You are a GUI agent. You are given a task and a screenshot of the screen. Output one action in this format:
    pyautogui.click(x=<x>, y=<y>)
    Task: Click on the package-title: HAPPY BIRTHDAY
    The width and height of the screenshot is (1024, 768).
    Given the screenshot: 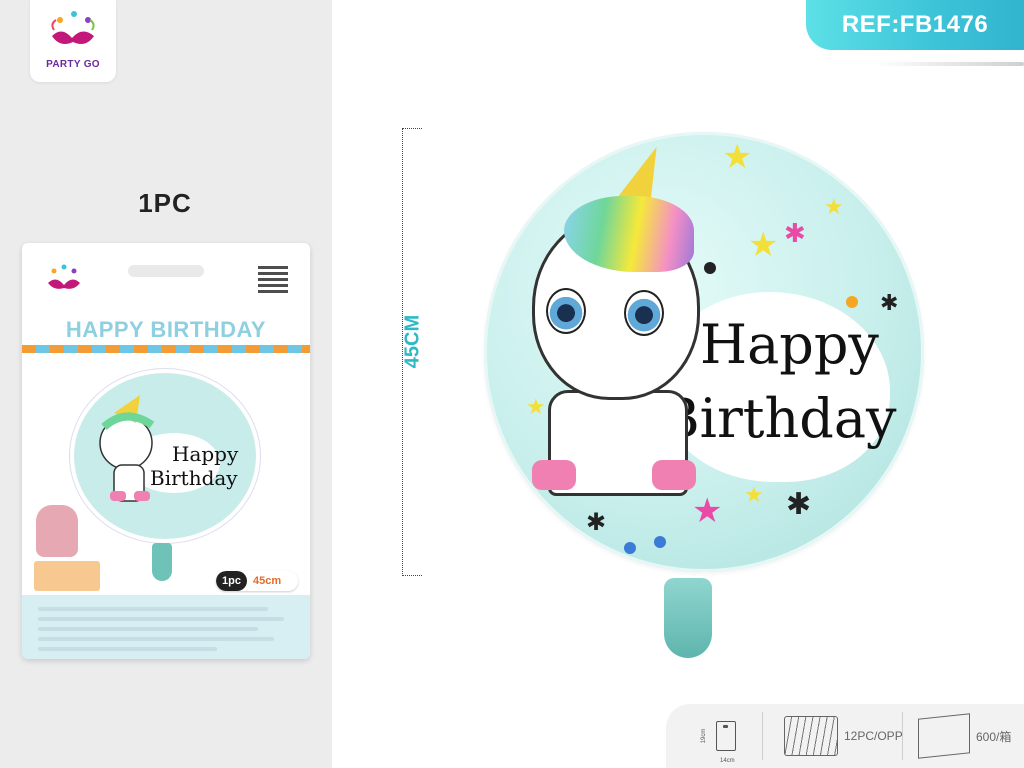 What is the action you would take?
    pyautogui.click(x=166, y=329)
    